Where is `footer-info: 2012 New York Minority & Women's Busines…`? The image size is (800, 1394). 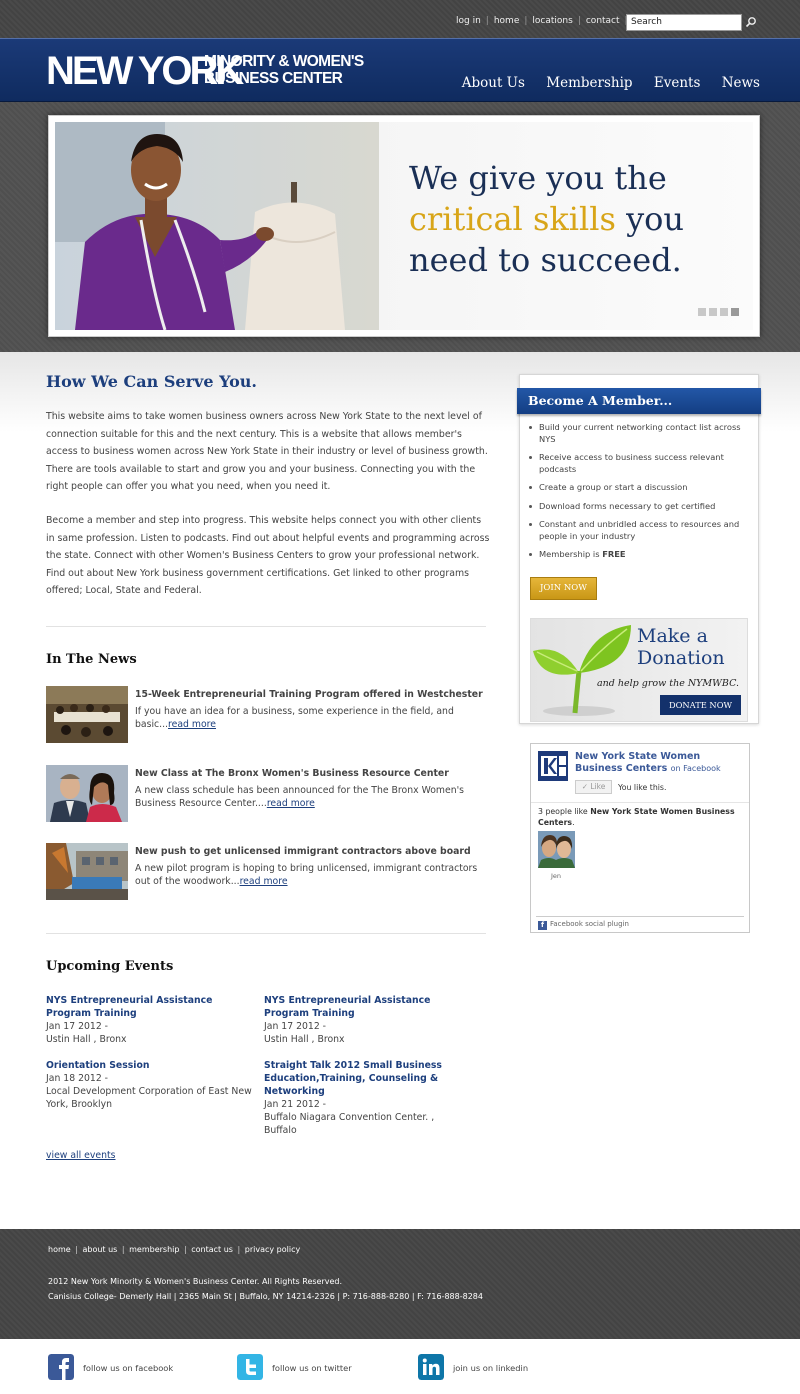
footer-info: 2012 New York Minority & Women's Busines… is located at coordinates (265, 1289).